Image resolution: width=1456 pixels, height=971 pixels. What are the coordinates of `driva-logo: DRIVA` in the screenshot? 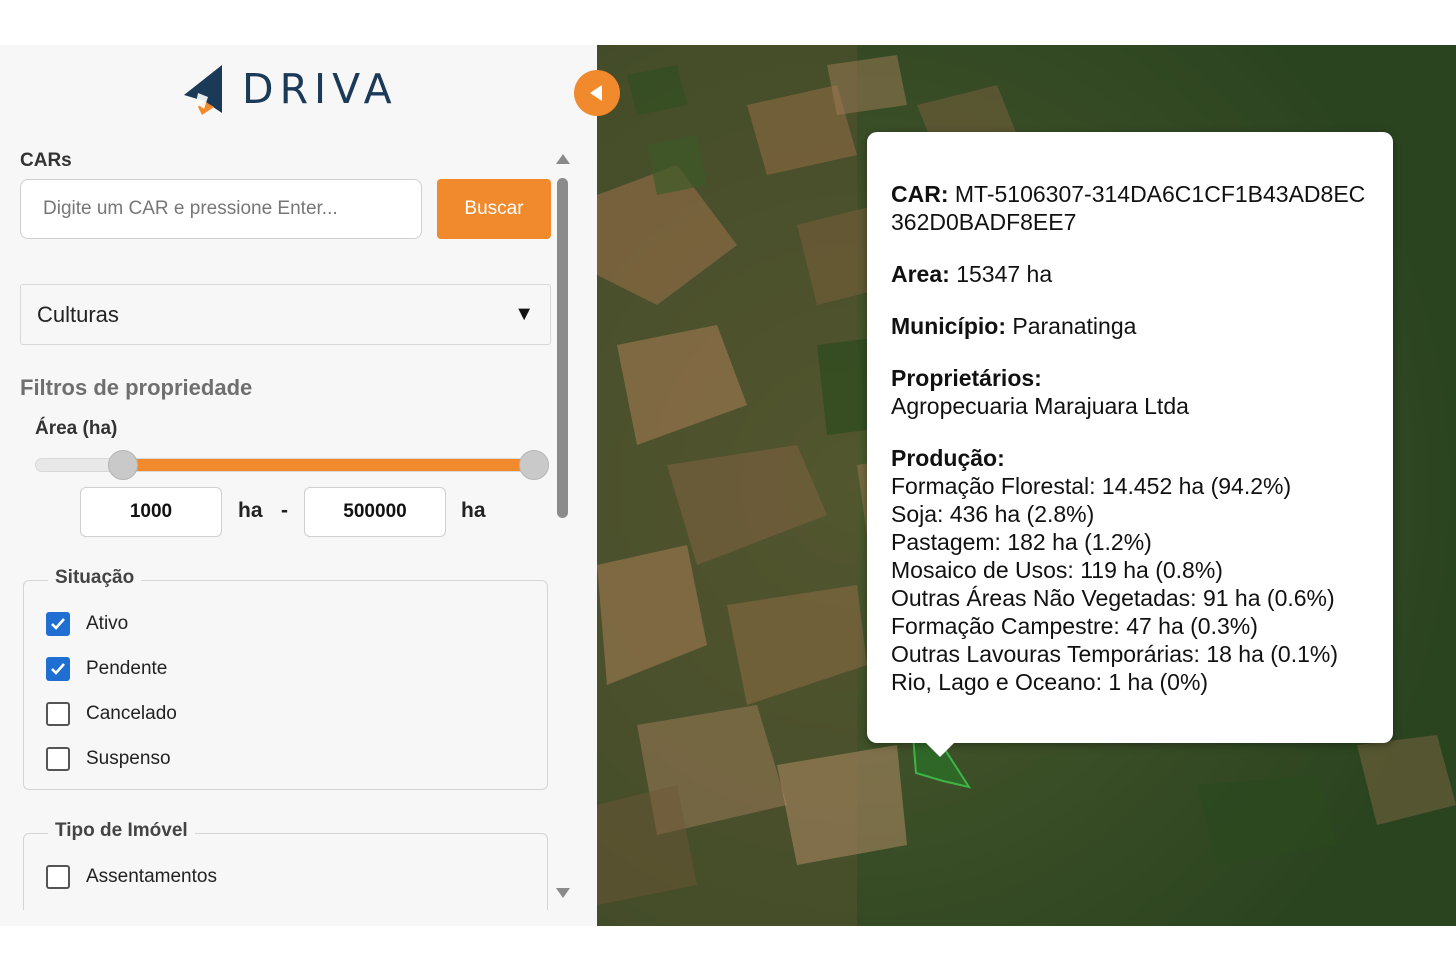 It's located at (291, 89).